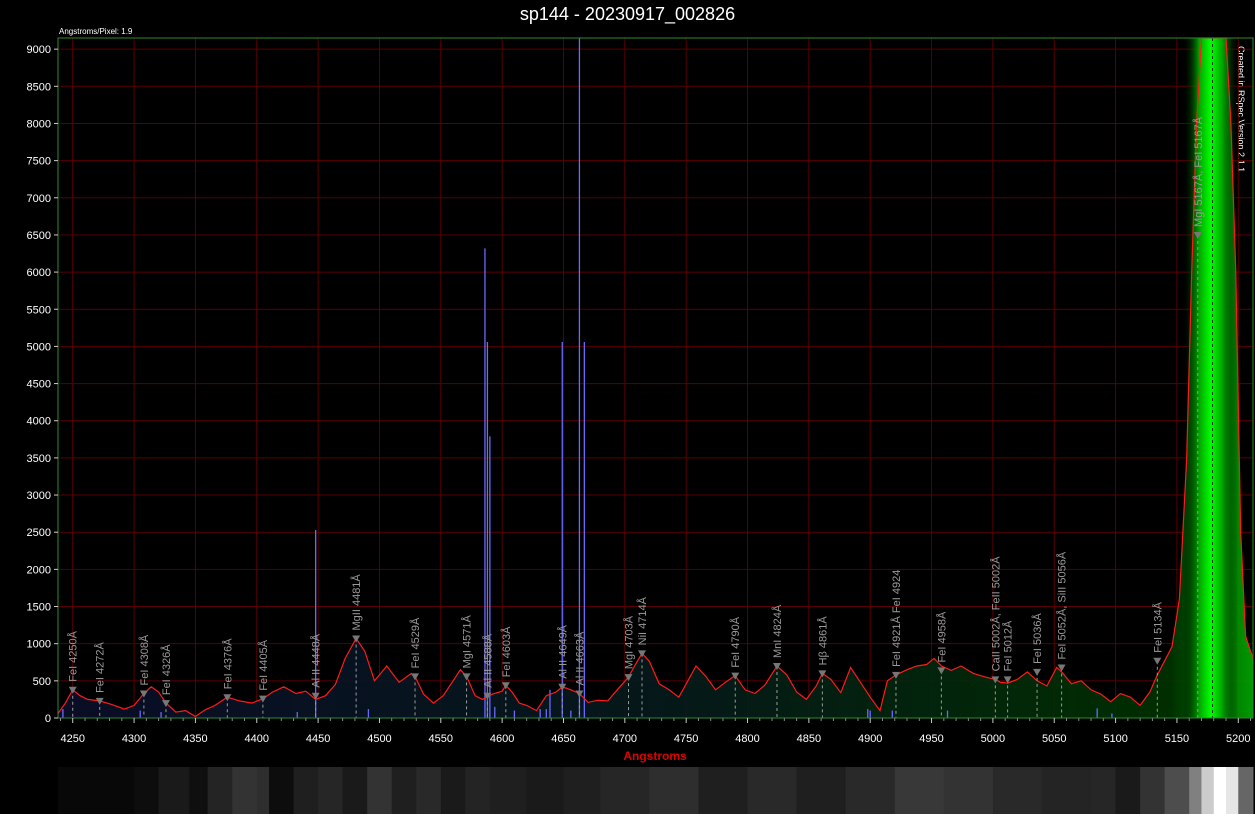  I want to click on y-tick-label: 3000, so click(39, 496).